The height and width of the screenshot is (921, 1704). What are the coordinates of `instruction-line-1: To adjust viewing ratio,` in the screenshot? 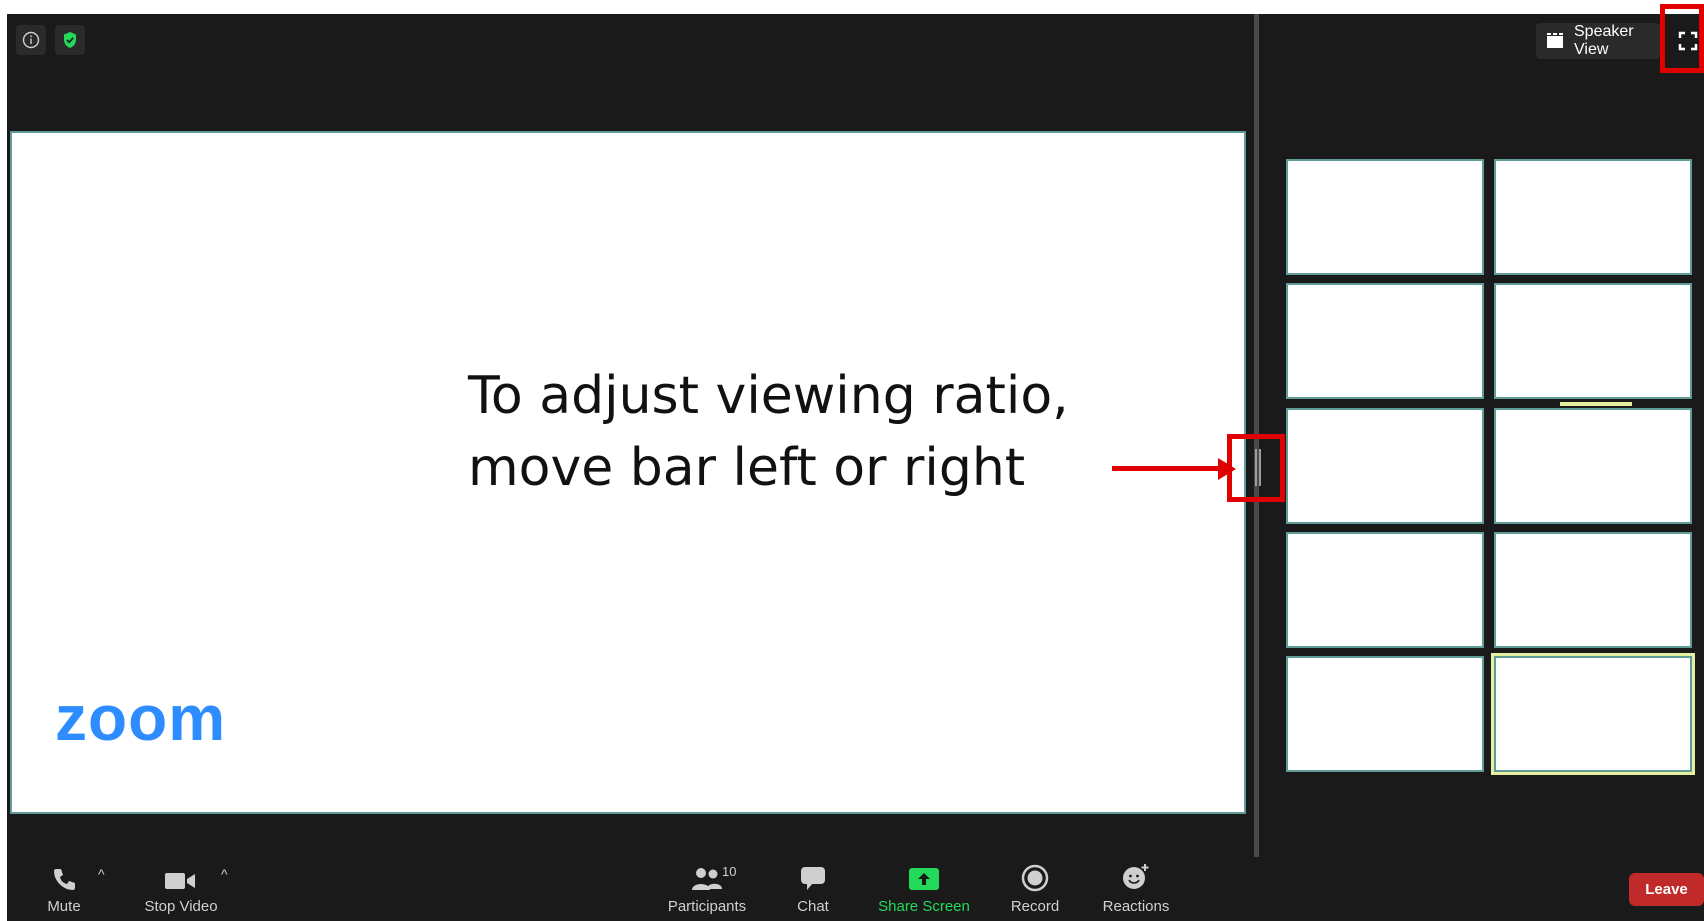 It's located at (768, 396).